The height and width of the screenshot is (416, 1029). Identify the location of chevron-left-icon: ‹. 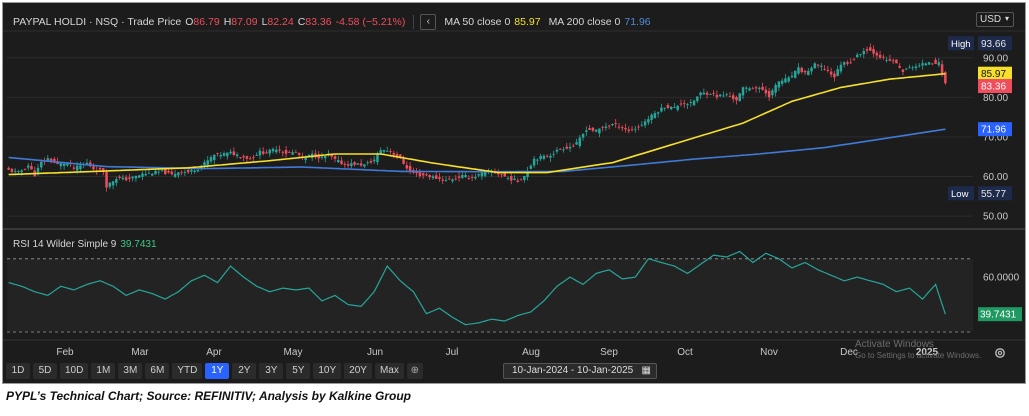
(428, 22).